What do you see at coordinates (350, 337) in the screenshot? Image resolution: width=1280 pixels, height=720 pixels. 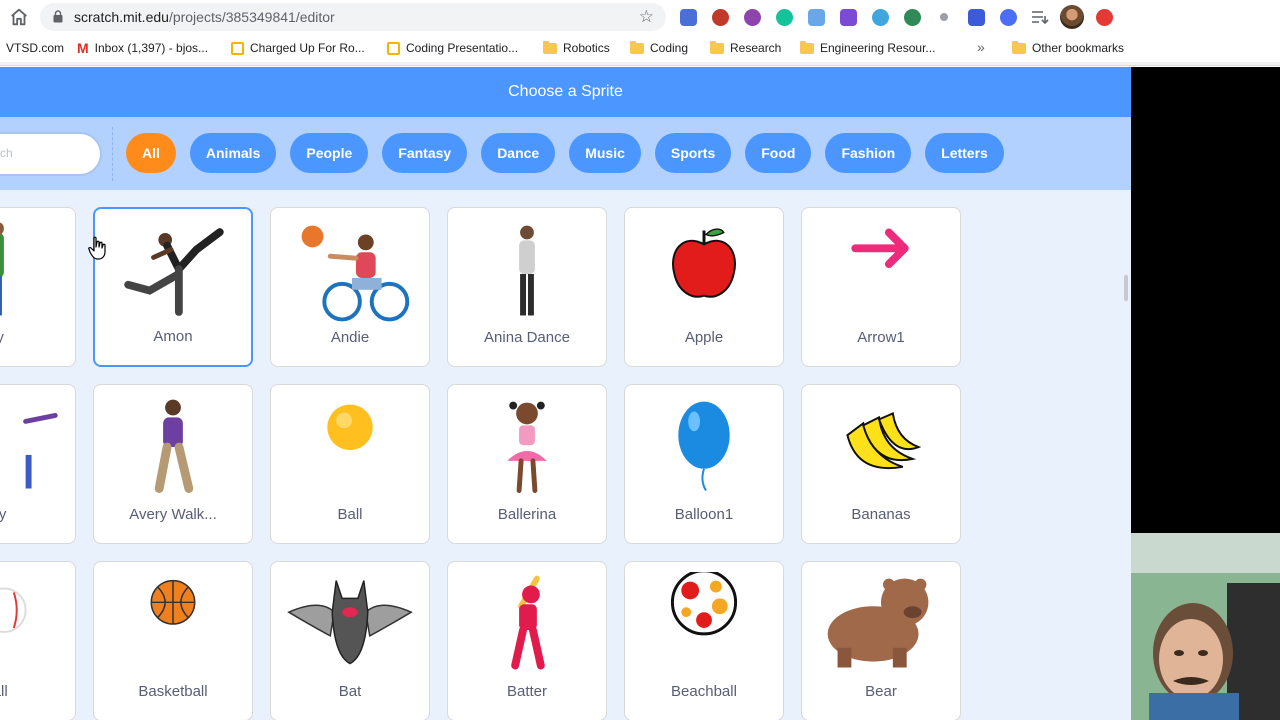 I see `sprite-name: Andie` at bounding box center [350, 337].